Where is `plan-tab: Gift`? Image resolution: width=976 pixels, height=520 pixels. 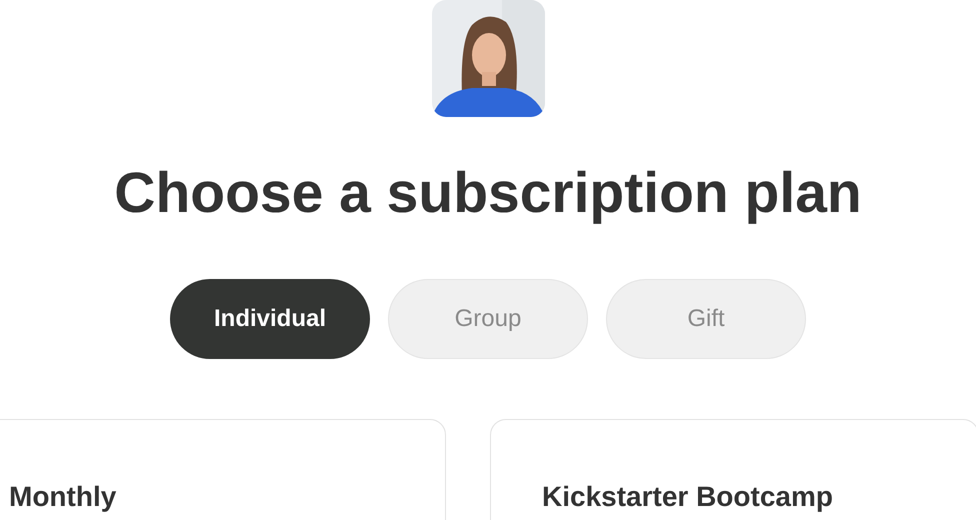
plan-tab: Gift is located at coordinates (706, 319).